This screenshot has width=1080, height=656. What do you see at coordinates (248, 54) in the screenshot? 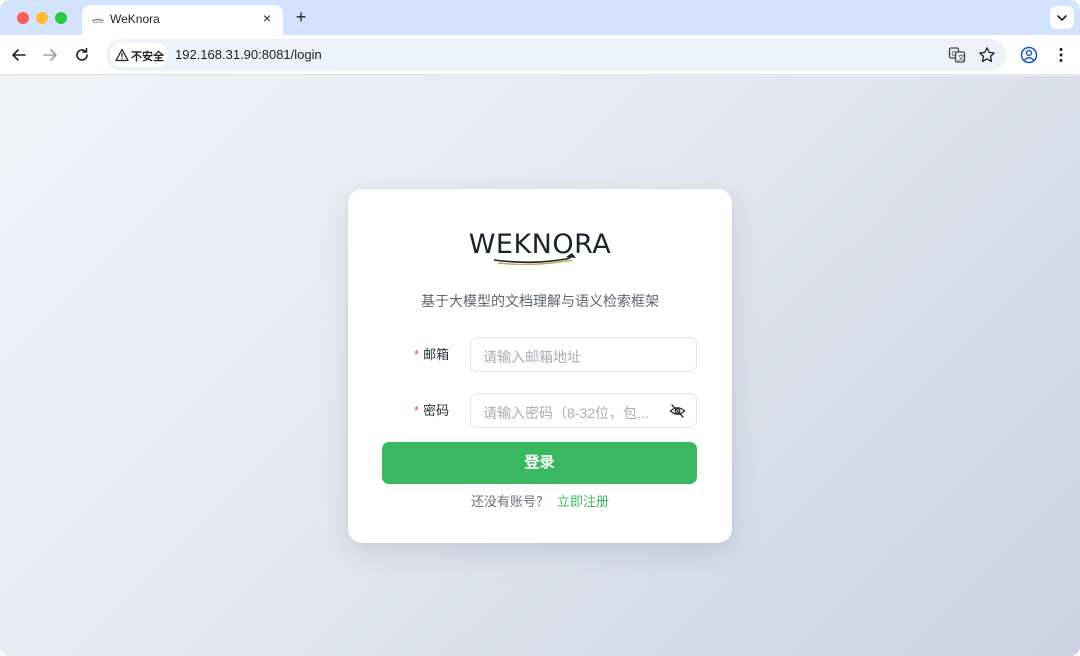
I see `url-text: 192.168.31.90:8081/login` at bounding box center [248, 54].